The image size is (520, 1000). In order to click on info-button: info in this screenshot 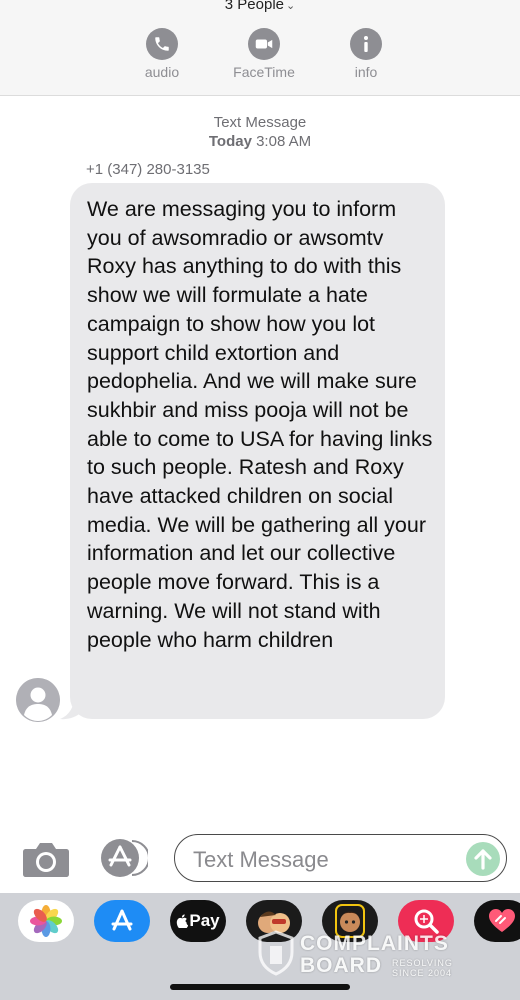, I will do `click(366, 54)`.